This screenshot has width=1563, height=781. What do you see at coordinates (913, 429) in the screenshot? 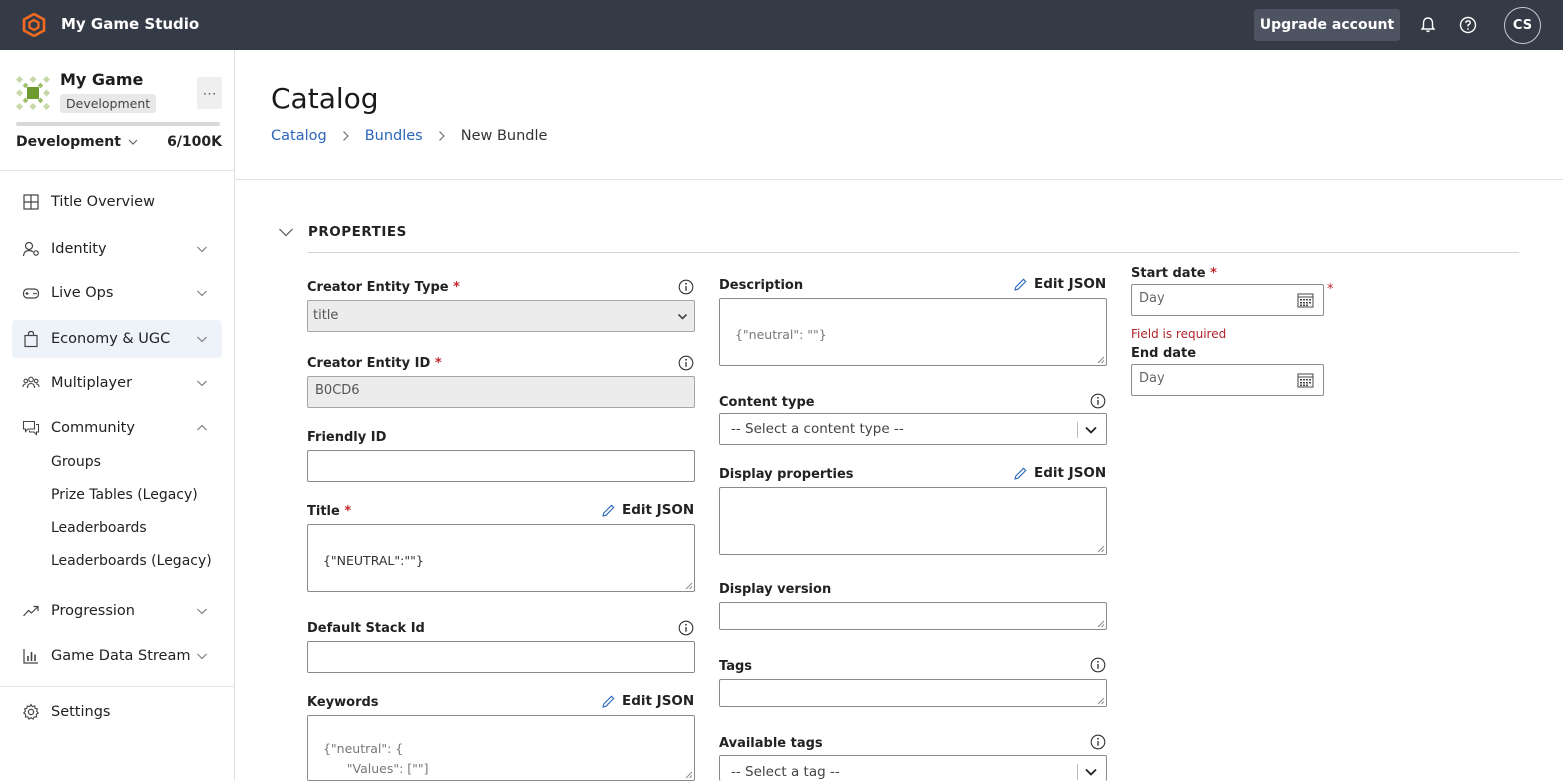
I see `content-type-select: -- Select a content type --` at bounding box center [913, 429].